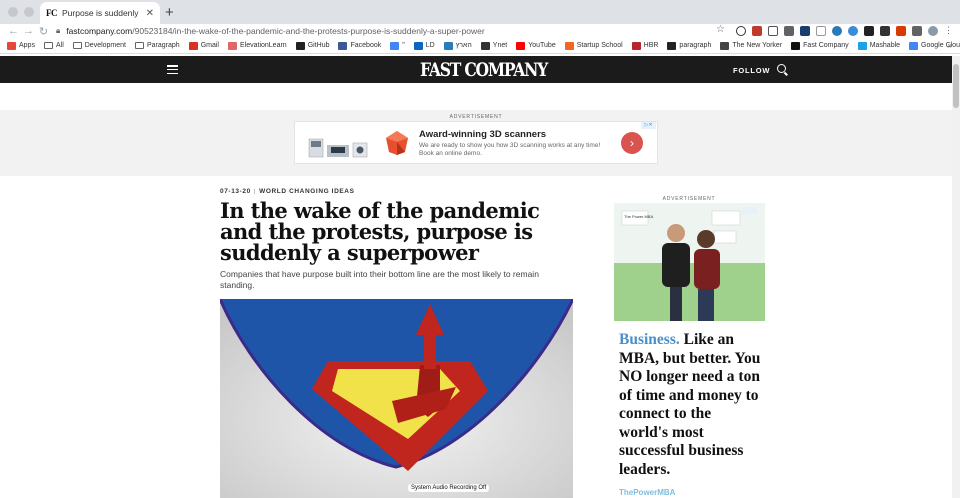  I want to click on tab-title: Purpose is suddenly a superpo, so click(101, 13).